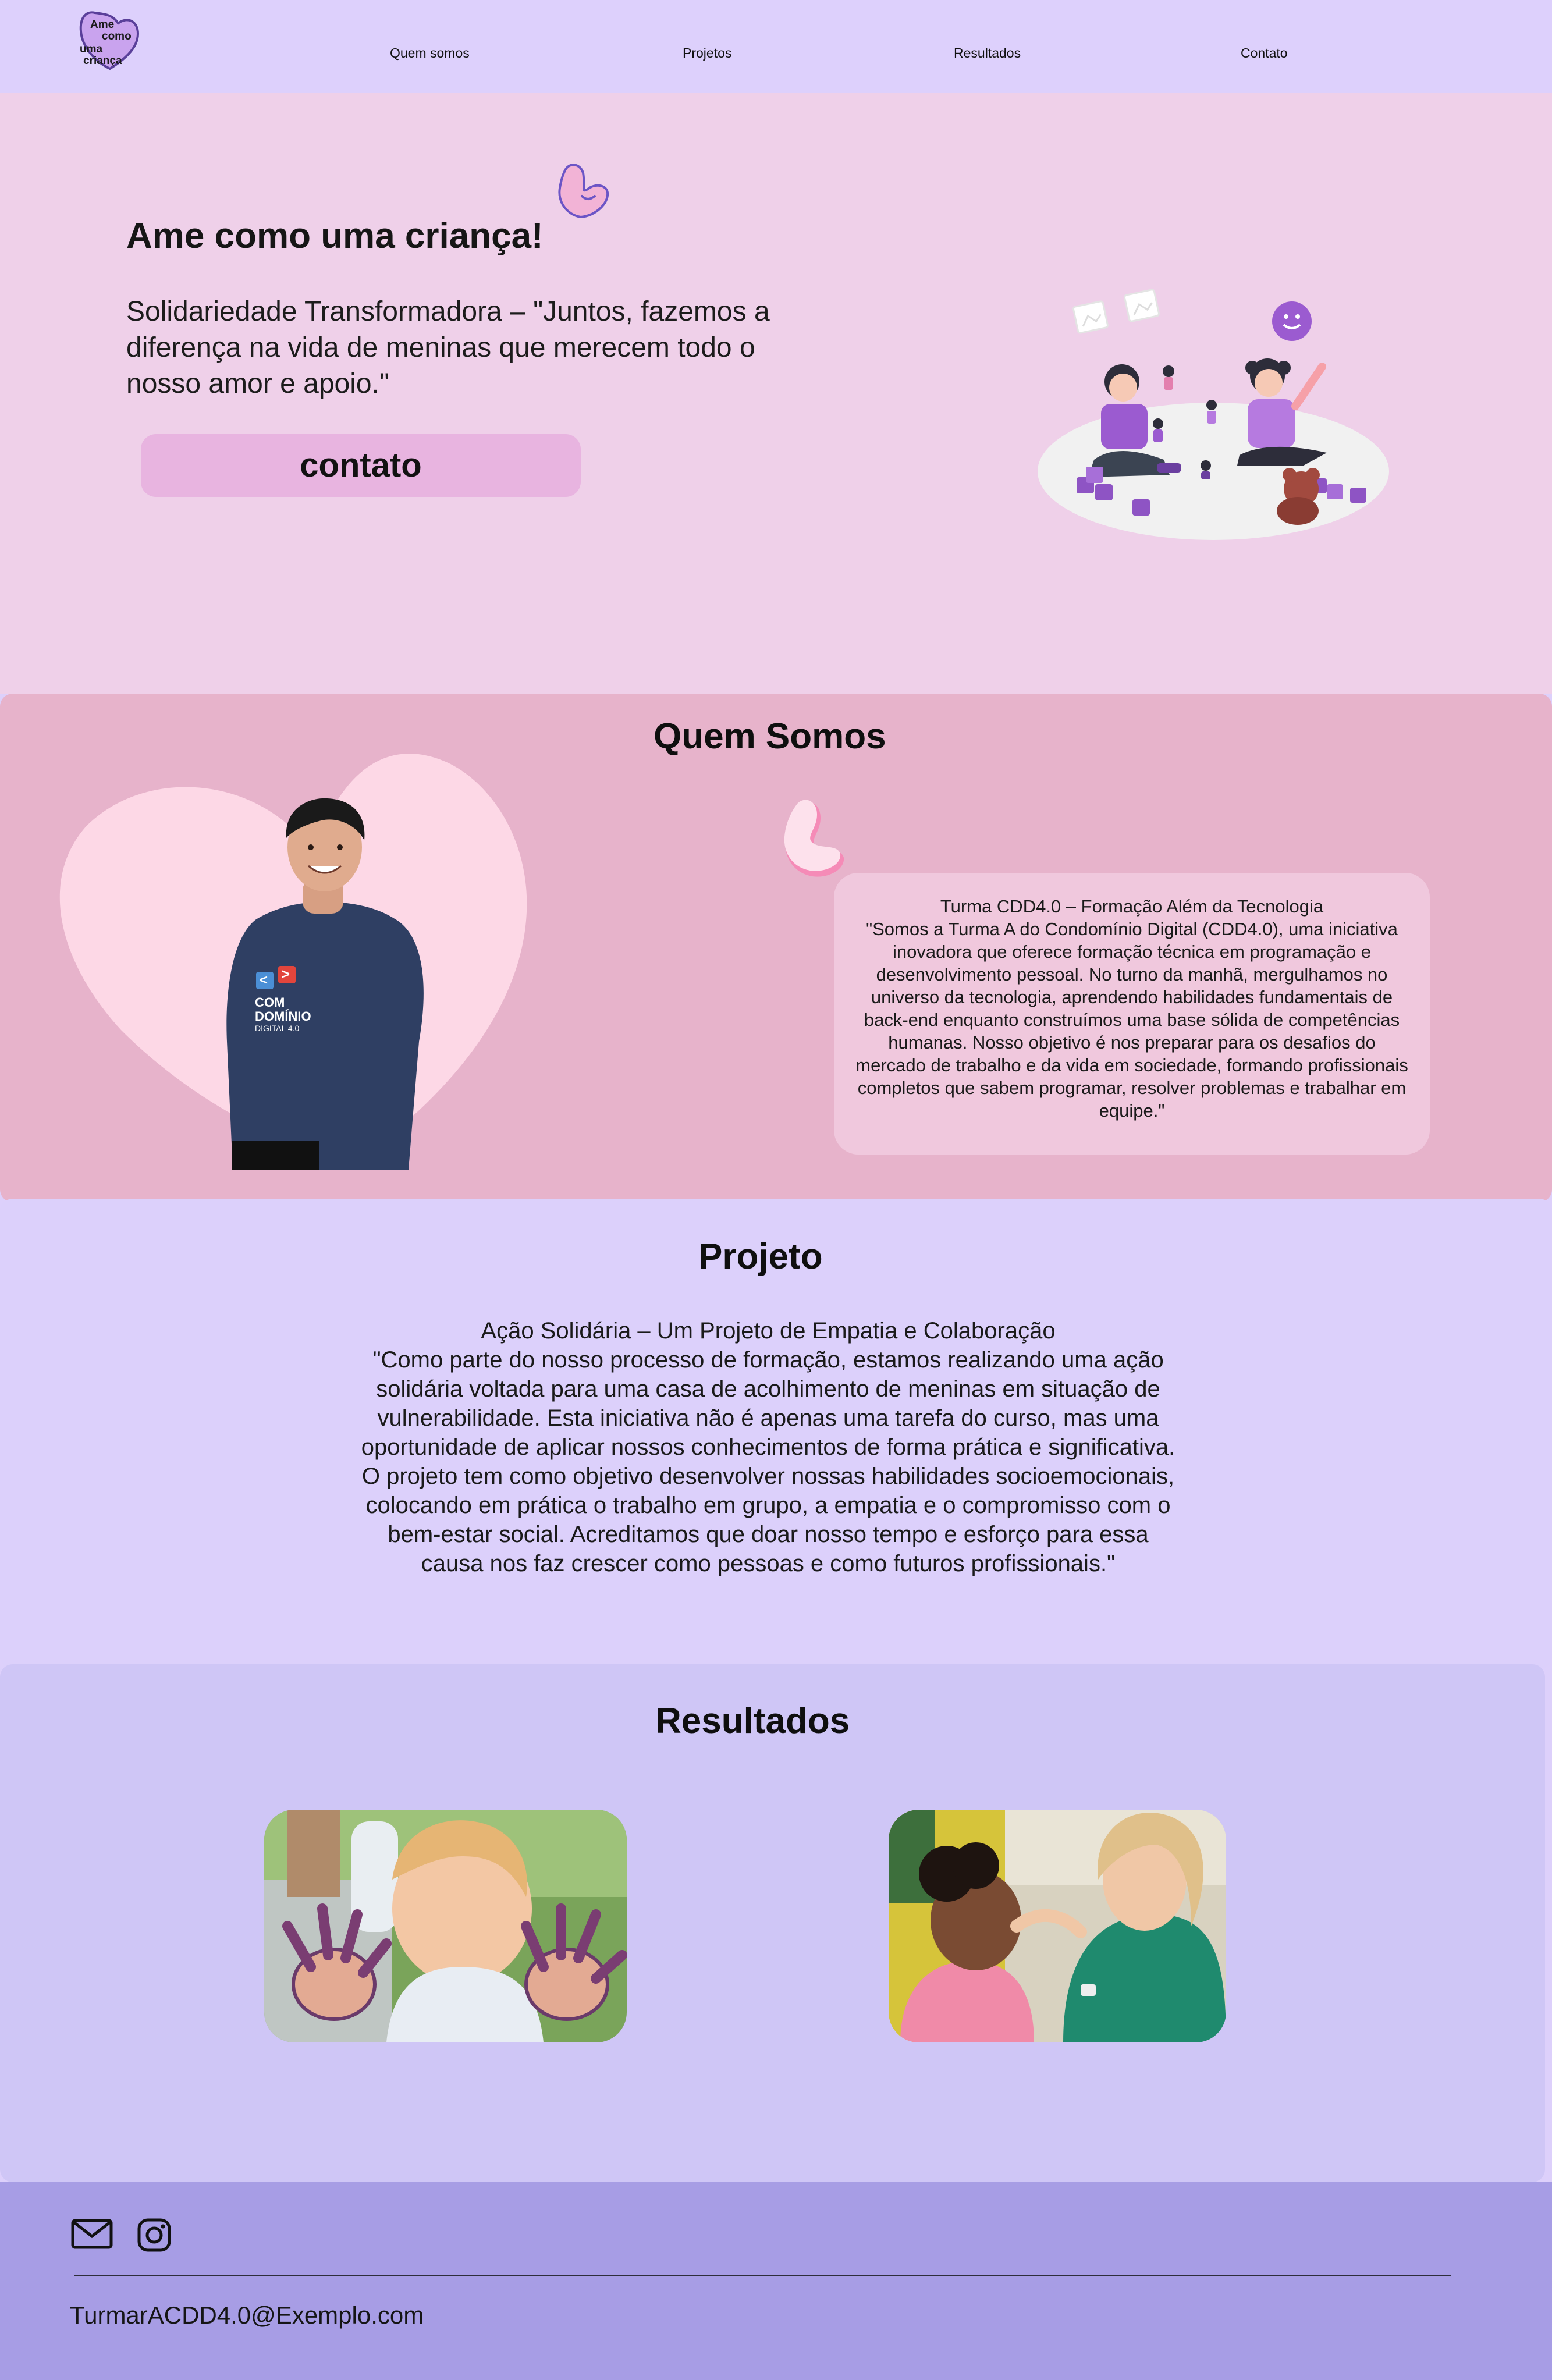 This screenshot has width=1552, height=2380. I want to click on svg-text: uma, so click(91, 49).